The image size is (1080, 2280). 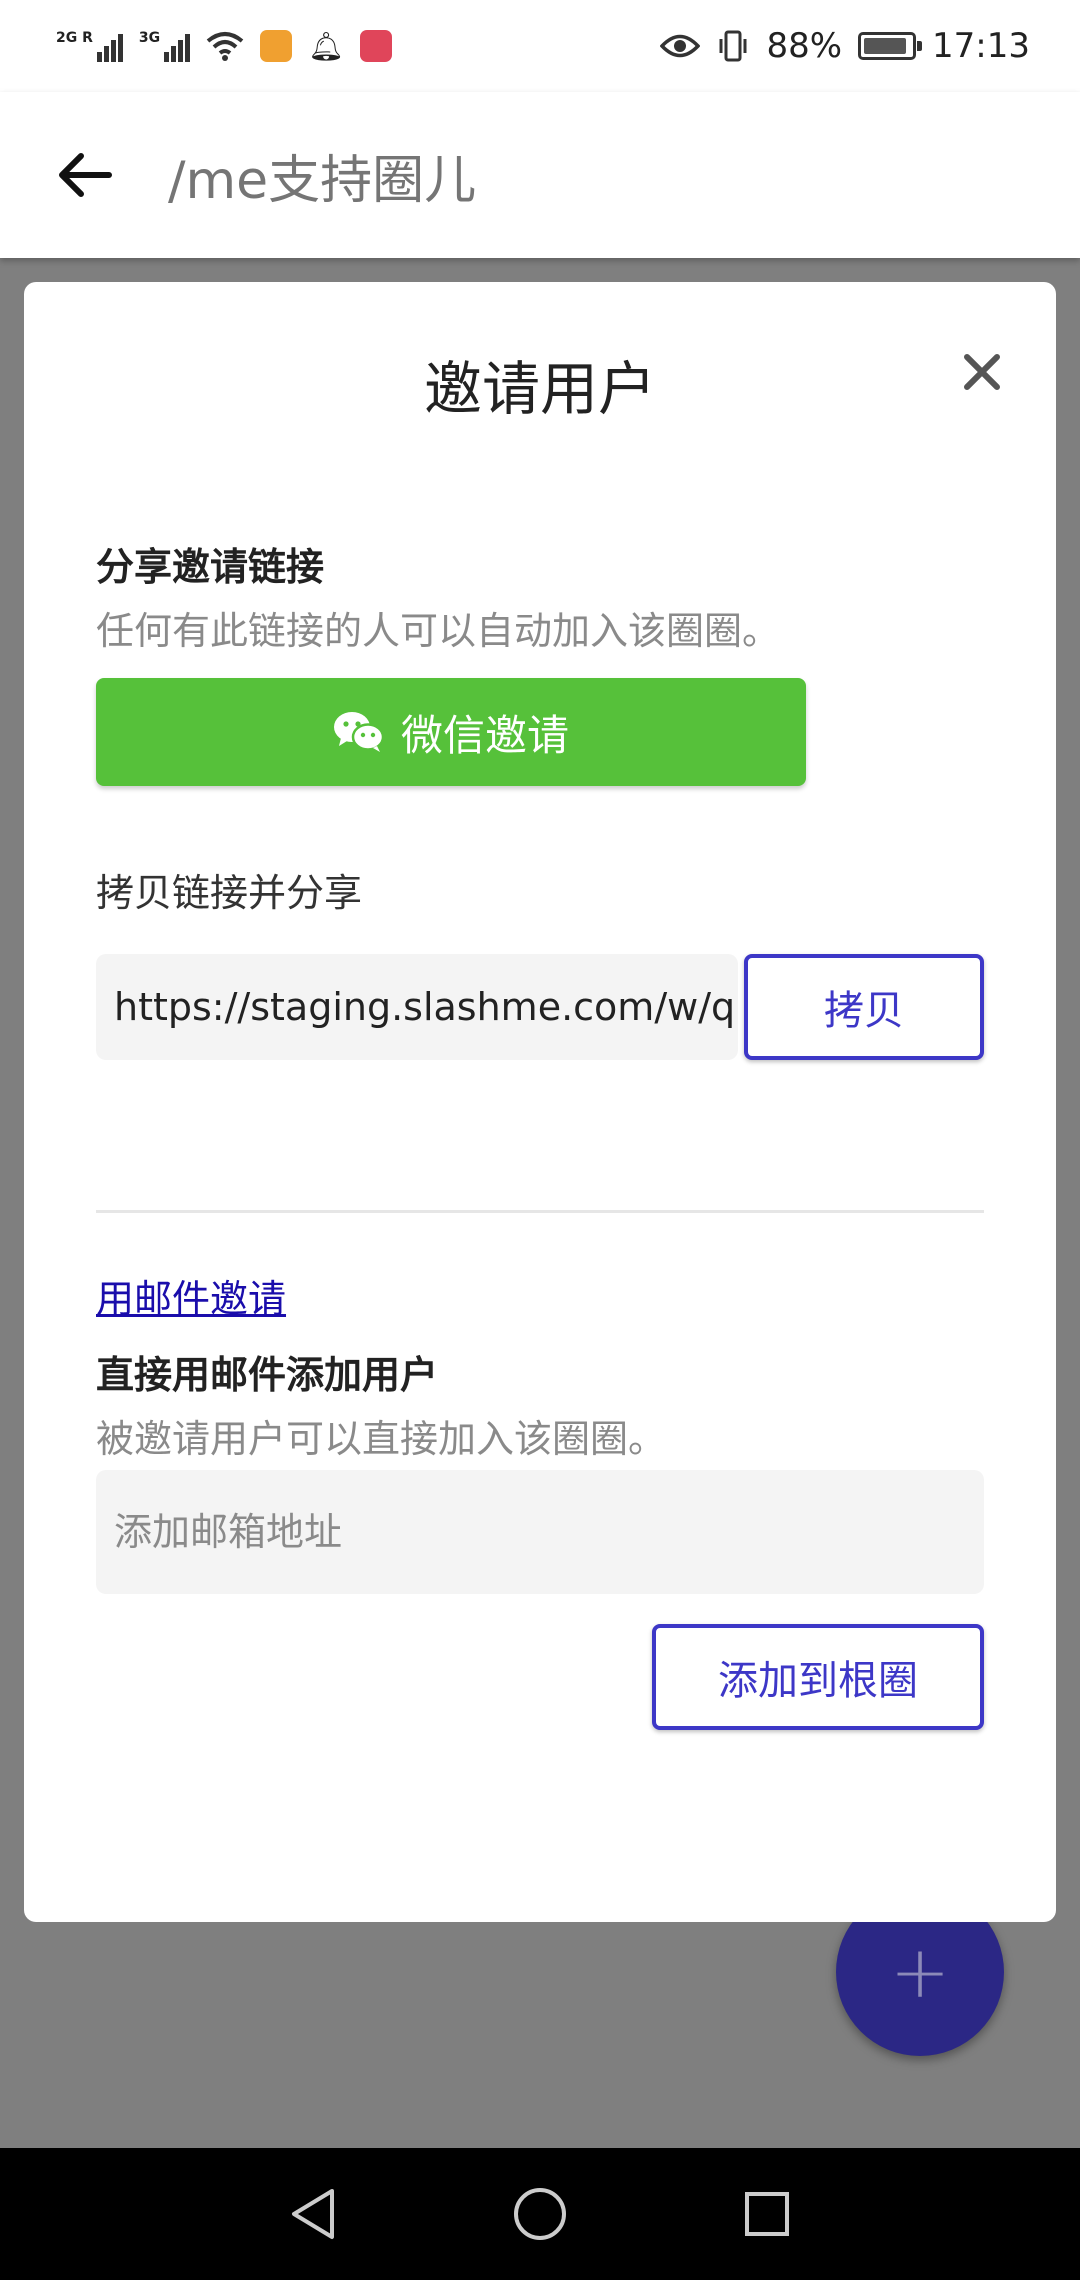 I want to click on nav-home-button, so click(x=540, y=2214).